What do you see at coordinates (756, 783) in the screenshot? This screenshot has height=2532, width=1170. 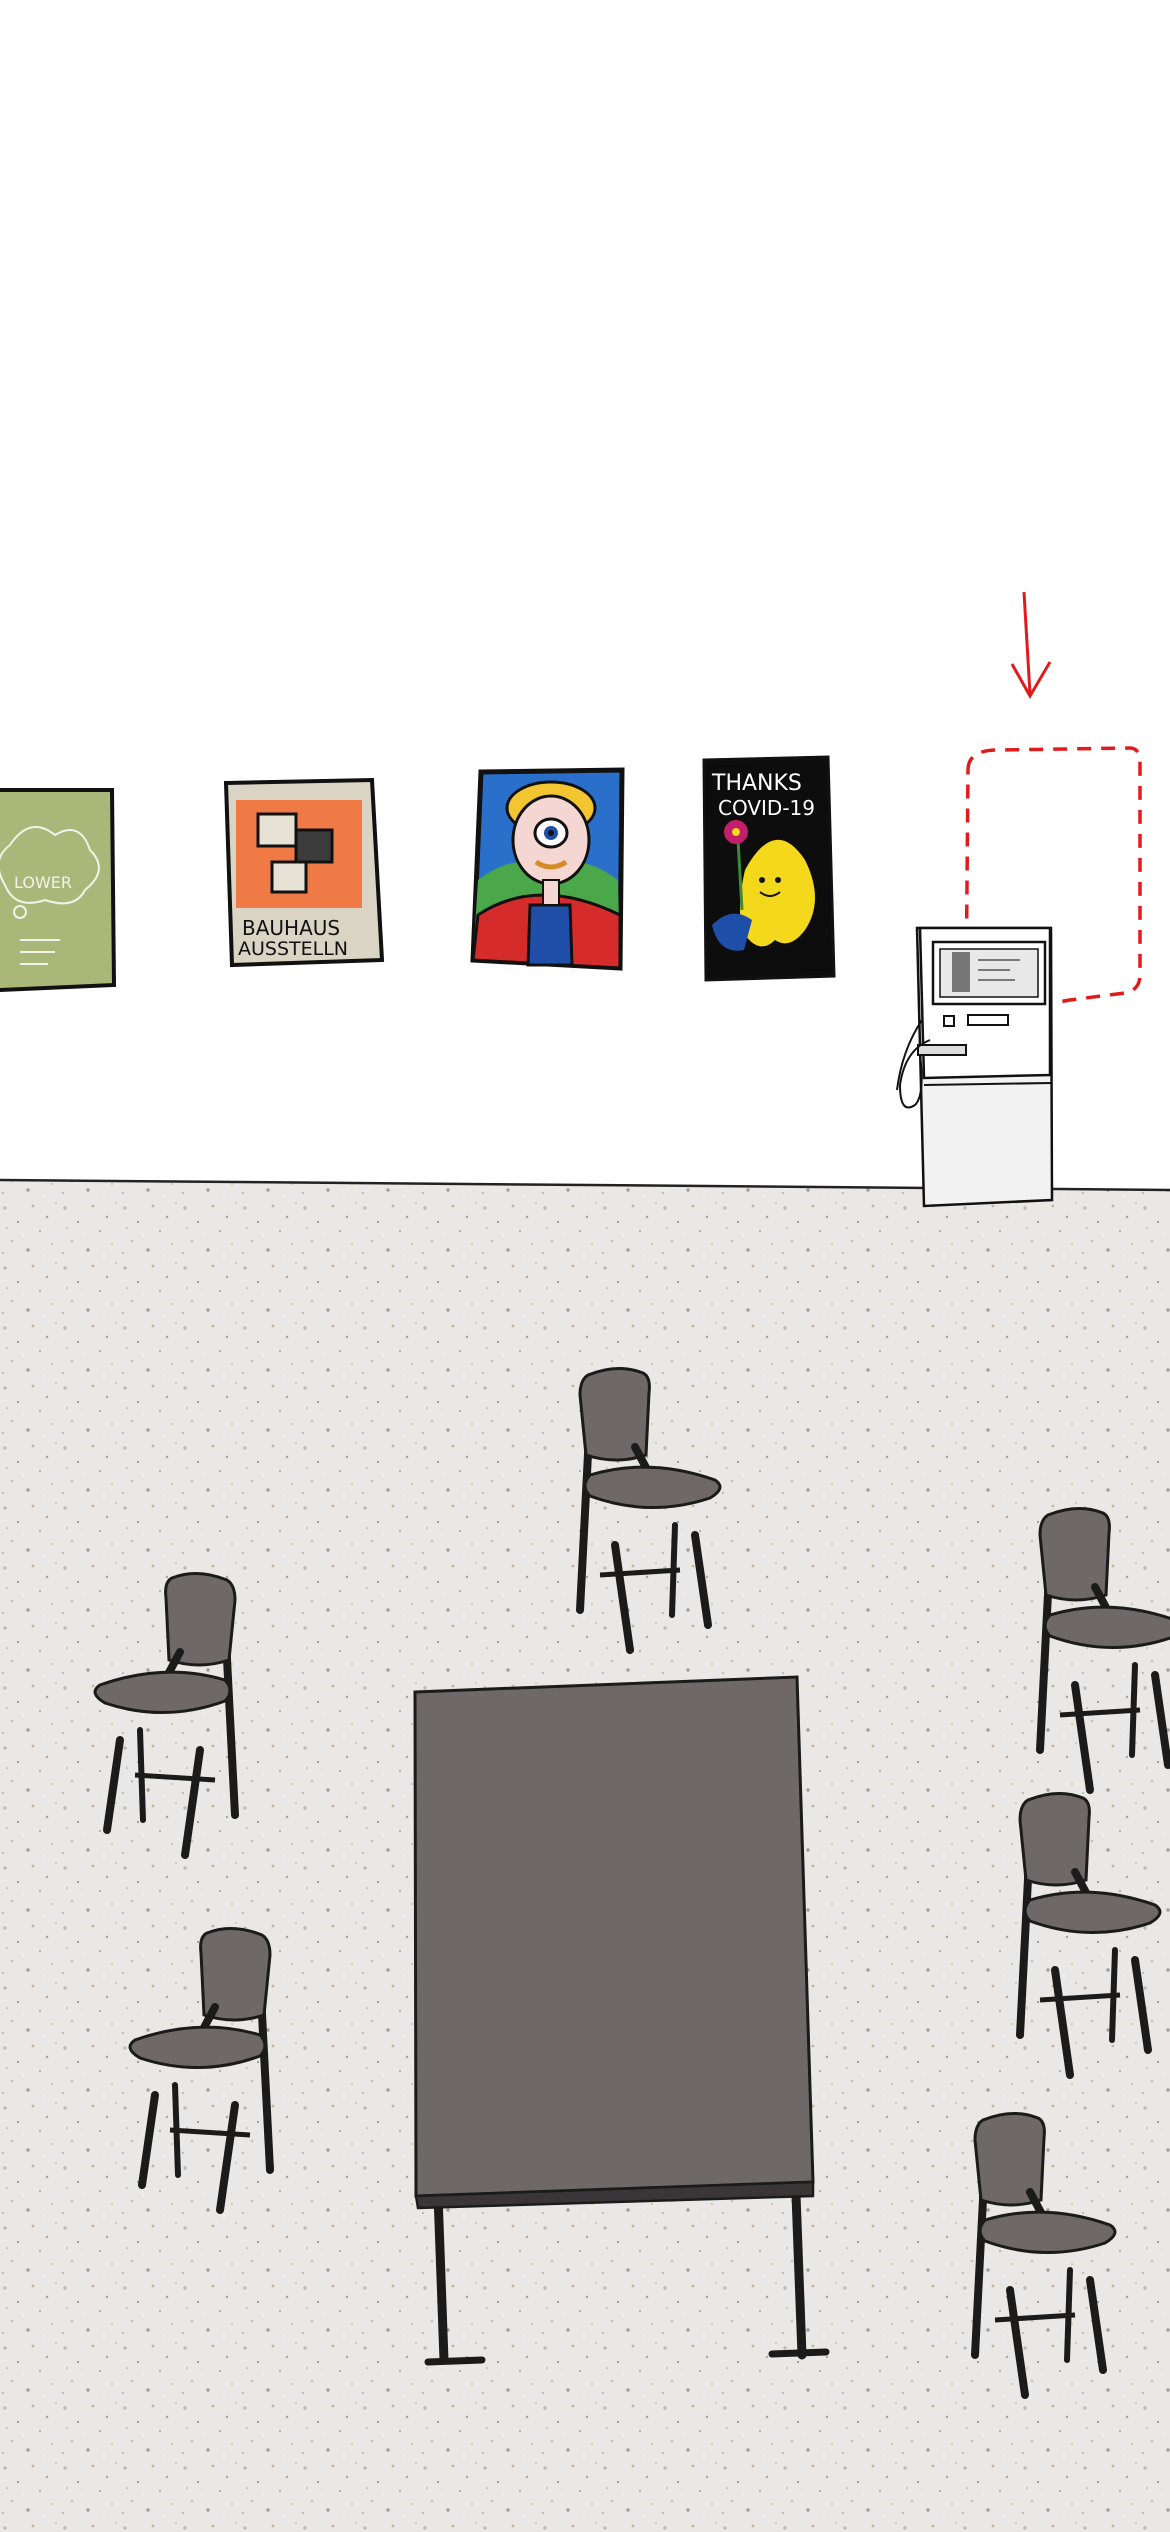 I see `poster-covid-line1: THANKS` at bounding box center [756, 783].